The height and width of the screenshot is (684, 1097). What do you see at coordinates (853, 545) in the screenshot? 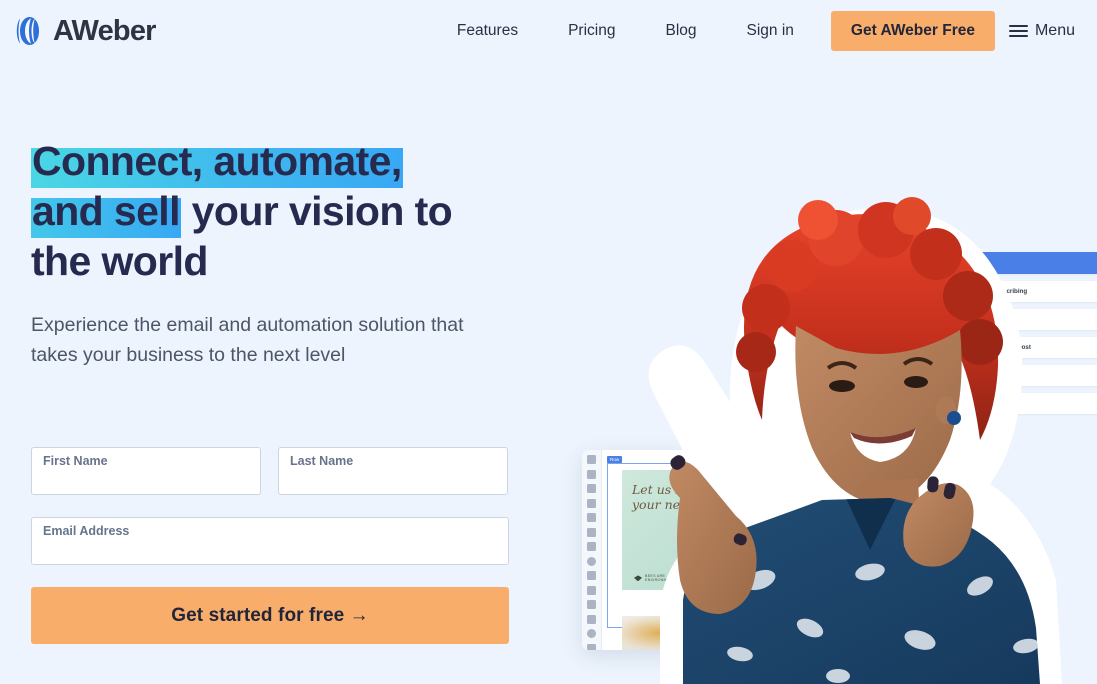
I see `padding-top-value: 0` at bounding box center [853, 545].